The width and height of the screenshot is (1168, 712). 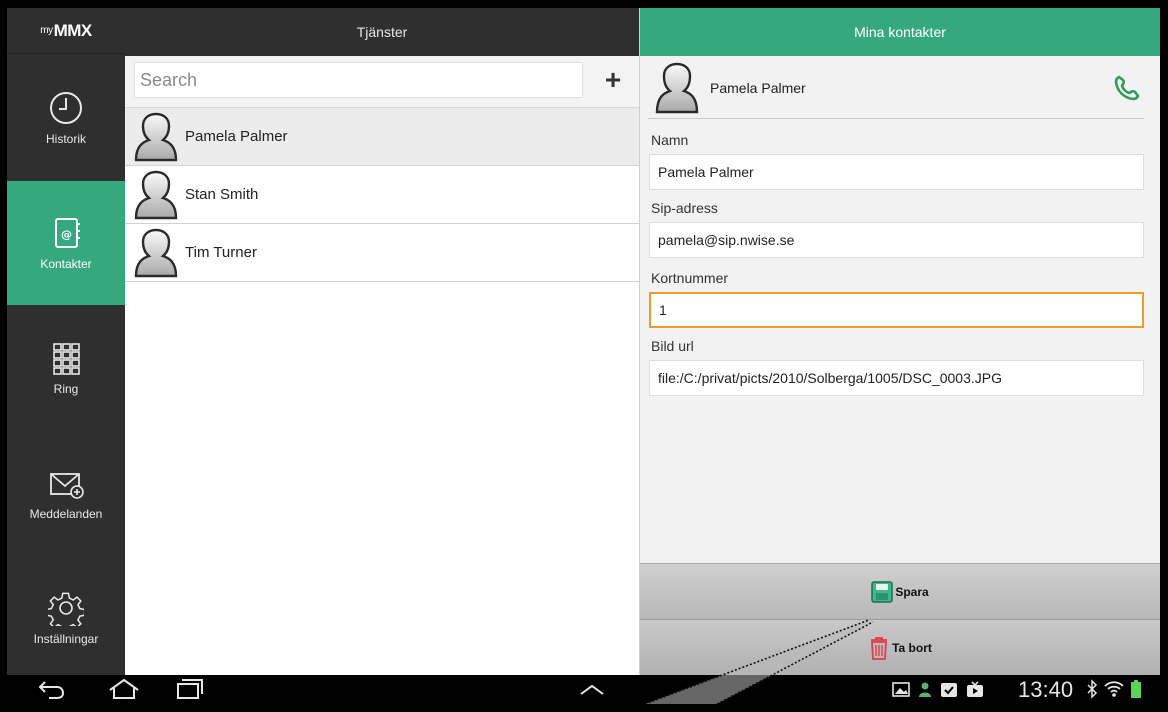 What do you see at coordinates (66, 639) in the screenshot?
I see `sidebar-item-label: Inställningar` at bounding box center [66, 639].